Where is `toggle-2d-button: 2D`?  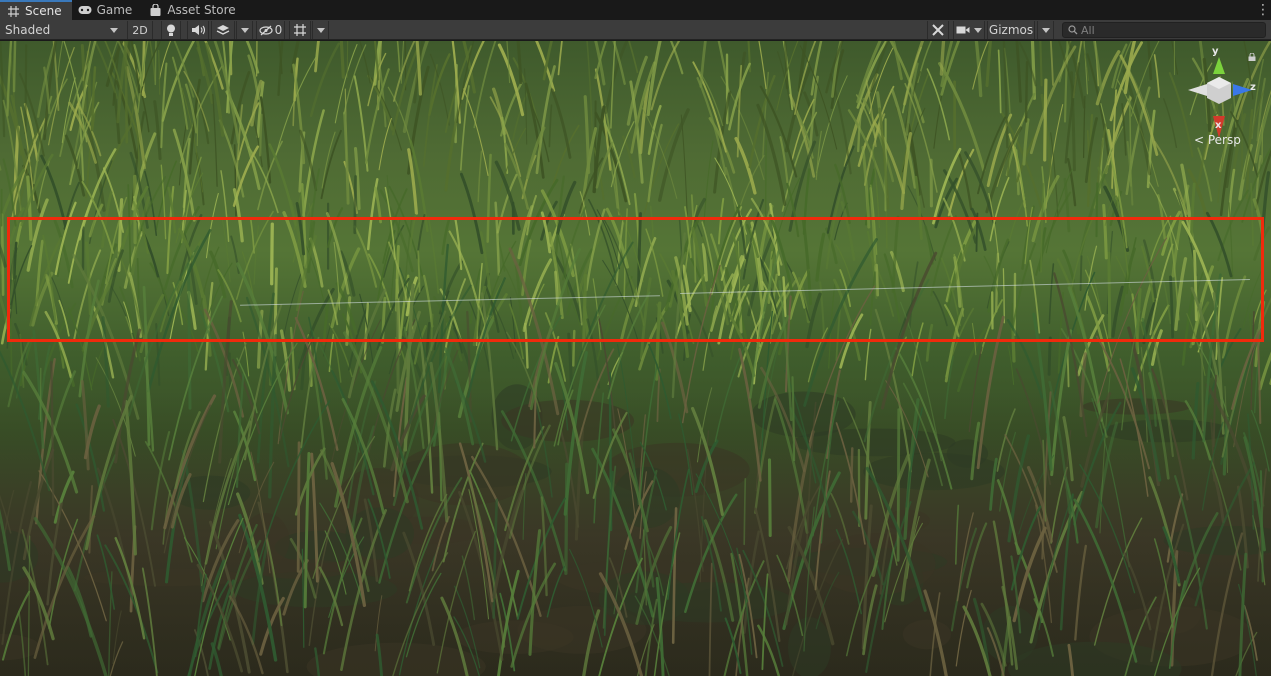
toggle-2d-button: 2D is located at coordinates (140, 30).